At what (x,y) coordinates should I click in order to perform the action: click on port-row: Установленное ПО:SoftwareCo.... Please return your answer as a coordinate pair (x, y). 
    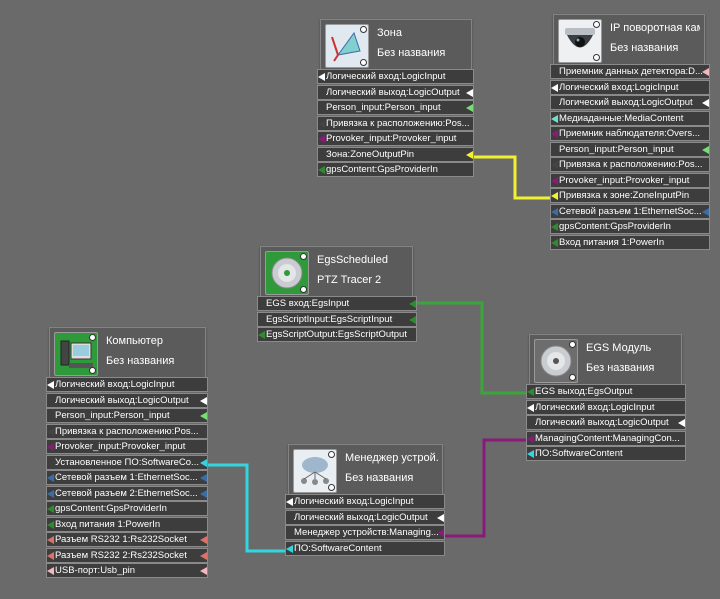
    Looking at the image, I should click on (127, 462).